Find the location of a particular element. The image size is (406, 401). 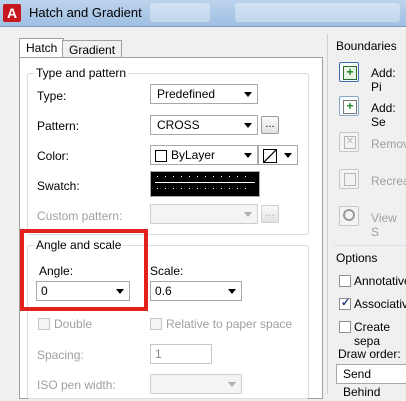

background-color-dropdown is located at coordinates (278, 155).